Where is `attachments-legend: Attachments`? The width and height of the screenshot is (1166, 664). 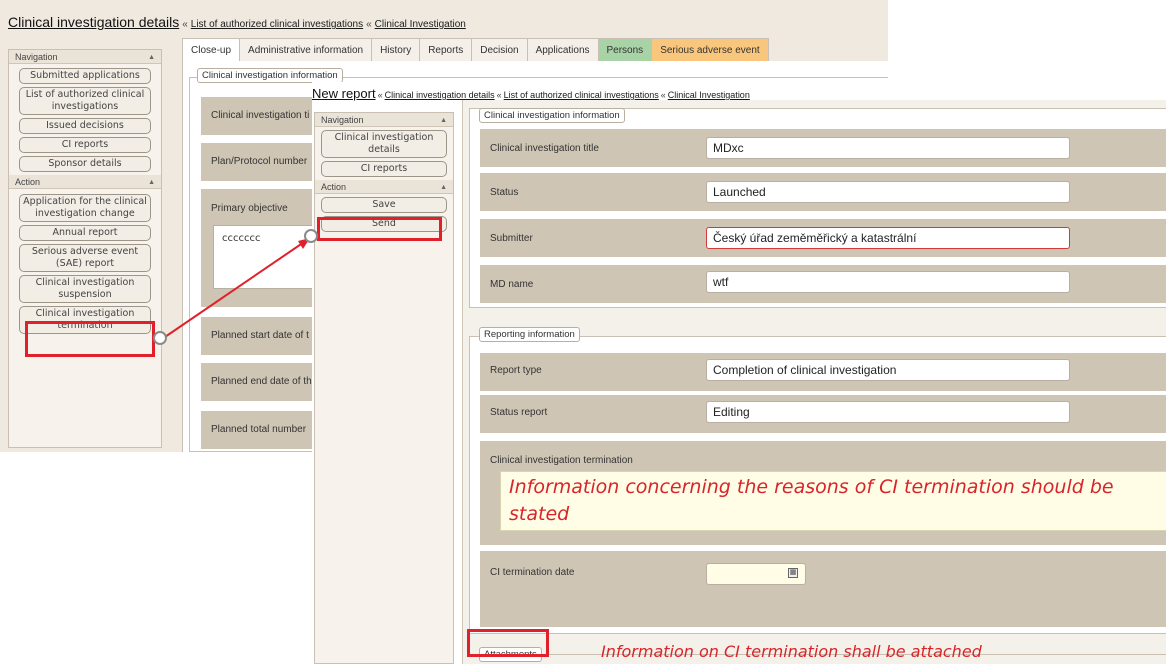 attachments-legend: Attachments is located at coordinates (510, 654).